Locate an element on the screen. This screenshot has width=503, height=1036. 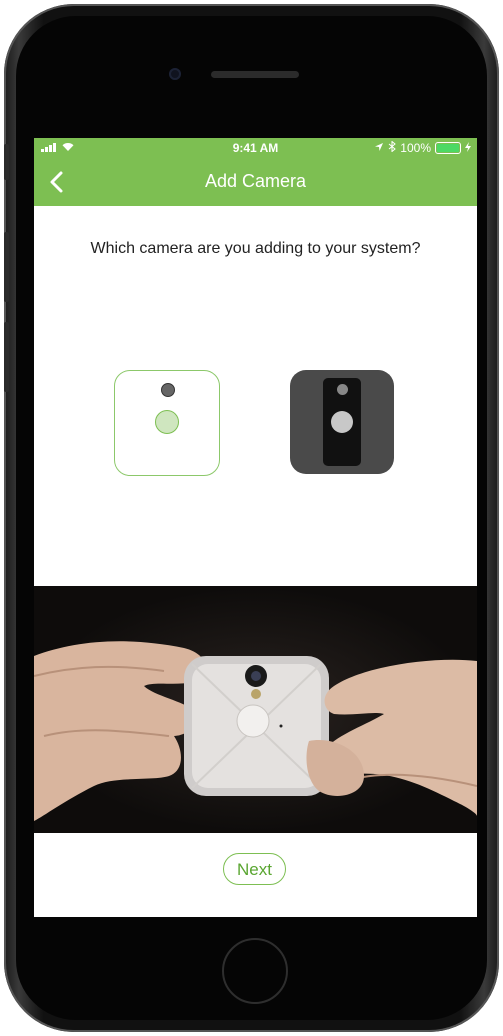
bluetooth-icon is located at coordinates (392, 147).